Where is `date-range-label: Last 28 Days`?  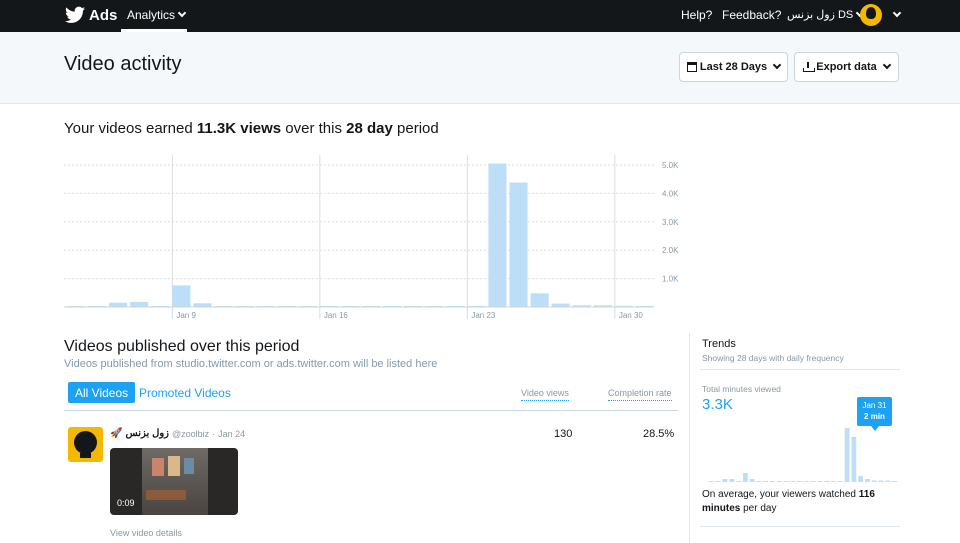 date-range-label: Last 28 Days is located at coordinates (733, 67).